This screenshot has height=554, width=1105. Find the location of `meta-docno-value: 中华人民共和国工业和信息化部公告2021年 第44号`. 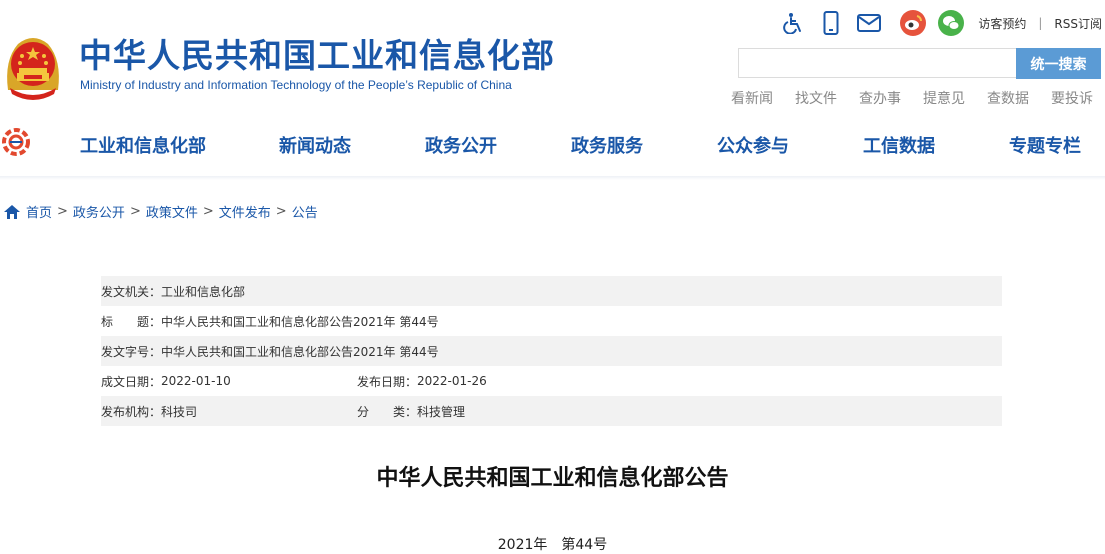

meta-docno-value: 中华人民共和国工业和信息化部公告2021年 第44号 is located at coordinates (300, 351).